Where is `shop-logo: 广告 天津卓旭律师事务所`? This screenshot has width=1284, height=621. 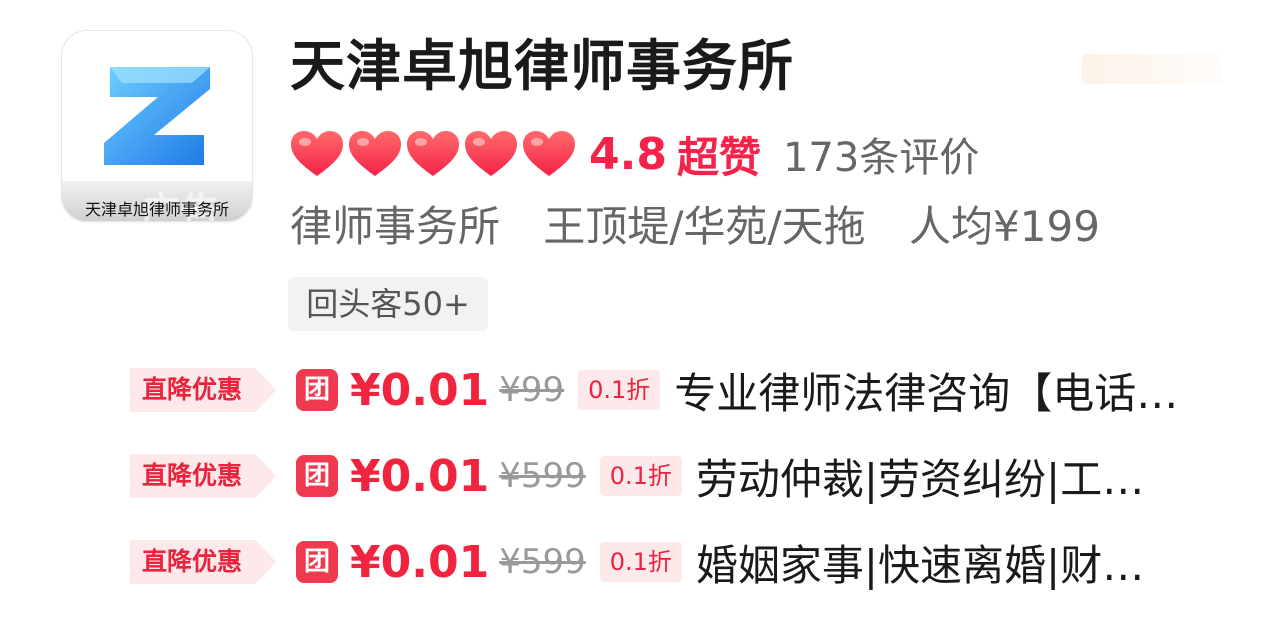
shop-logo: 广告 天津卓旭律师事务所 is located at coordinates (157, 126).